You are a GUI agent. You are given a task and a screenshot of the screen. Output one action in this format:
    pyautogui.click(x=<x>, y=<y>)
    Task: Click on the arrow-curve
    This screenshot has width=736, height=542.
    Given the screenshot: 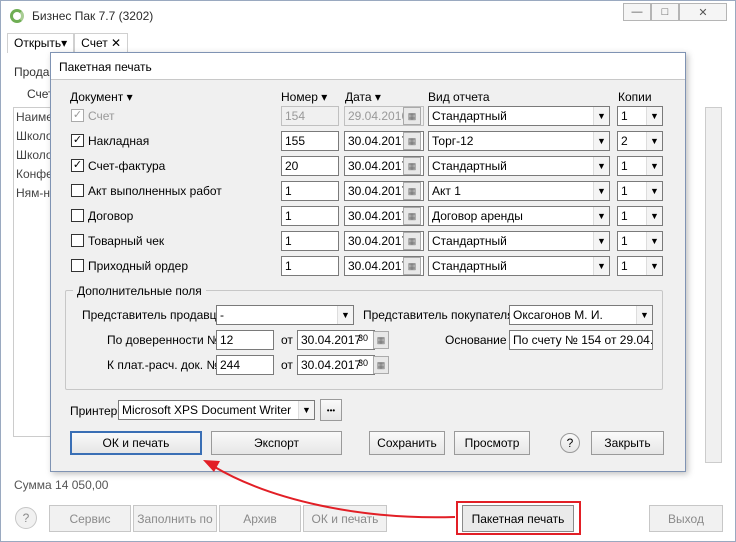 What is the action you would take?
    pyautogui.click(x=334, y=492)
    